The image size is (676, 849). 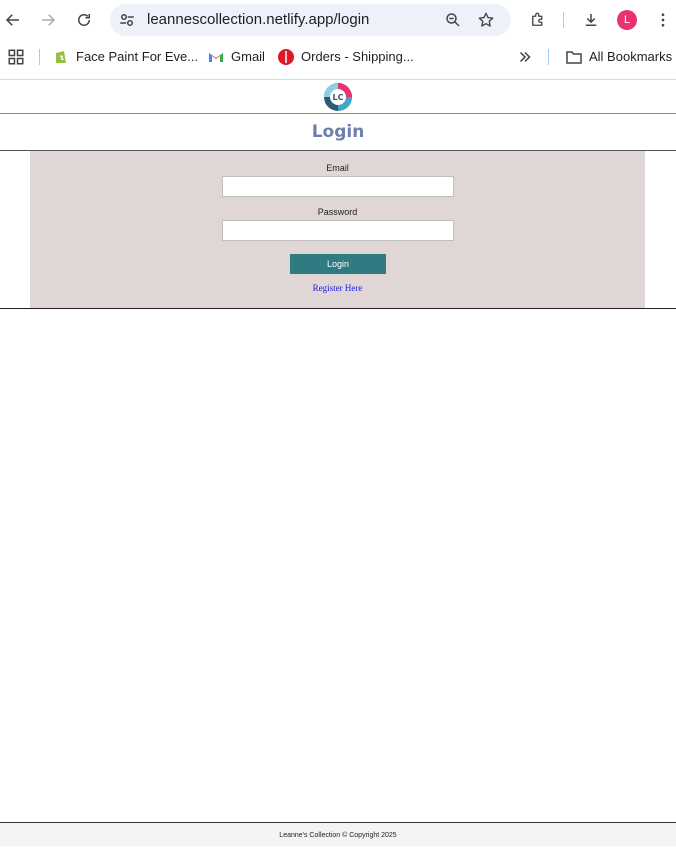 I want to click on zoom-icon, so click(x=453, y=20).